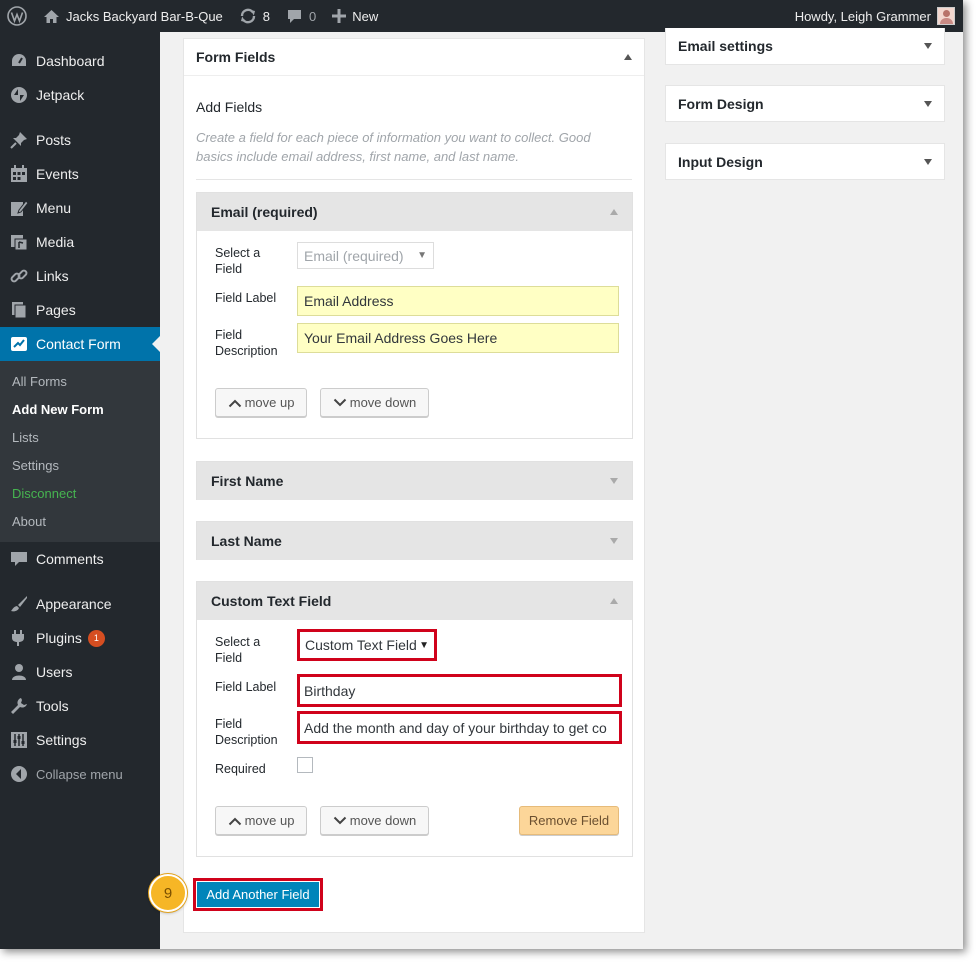 The width and height of the screenshot is (977, 963). I want to click on field-card-header: First Name, so click(414, 481).